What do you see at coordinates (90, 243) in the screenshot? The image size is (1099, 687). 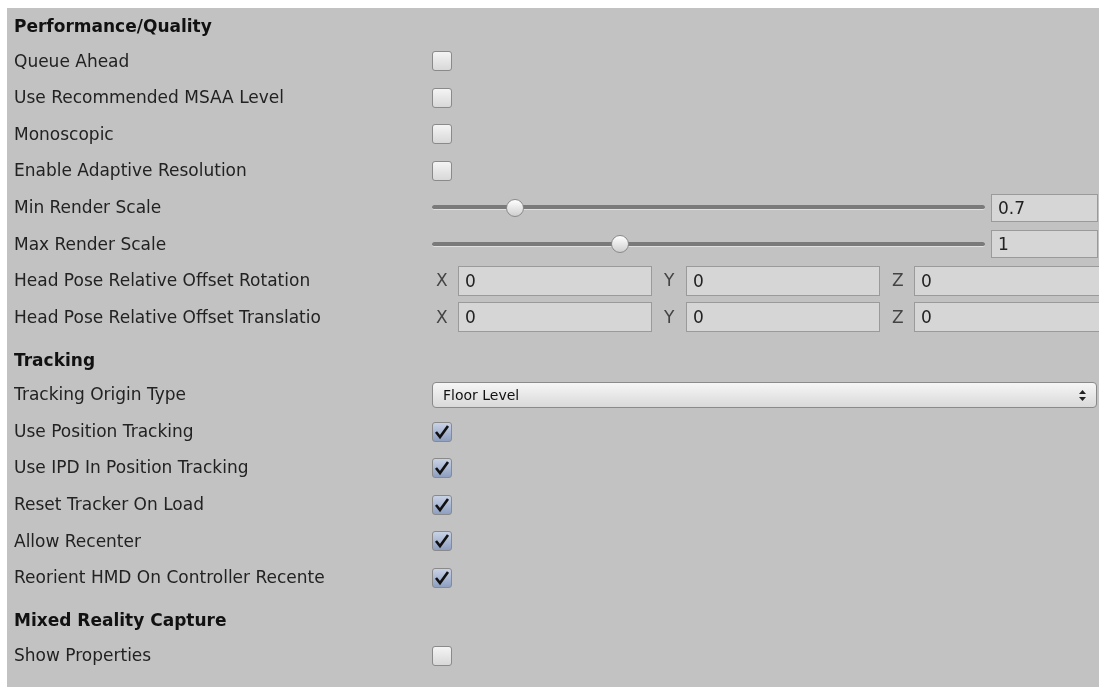 I see `field-label: Max Render Scale` at bounding box center [90, 243].